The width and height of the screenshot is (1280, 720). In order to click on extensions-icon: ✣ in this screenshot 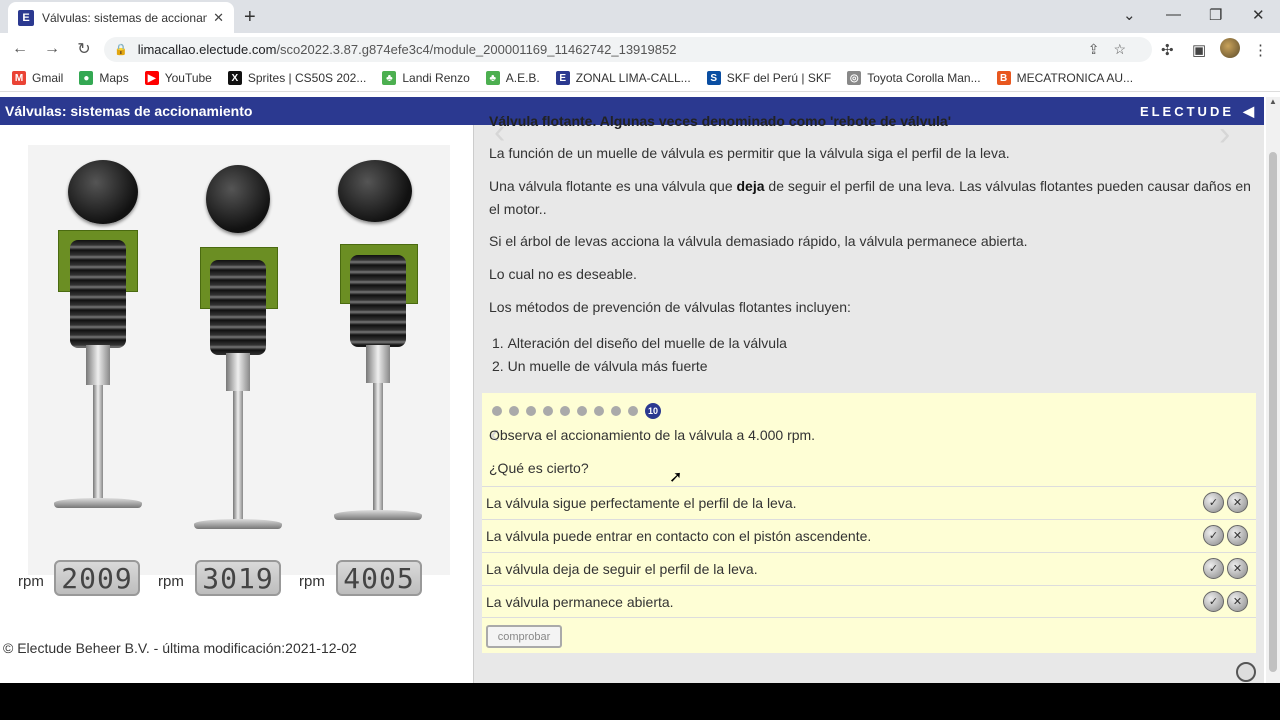, I will do `click(1167, 50)`.